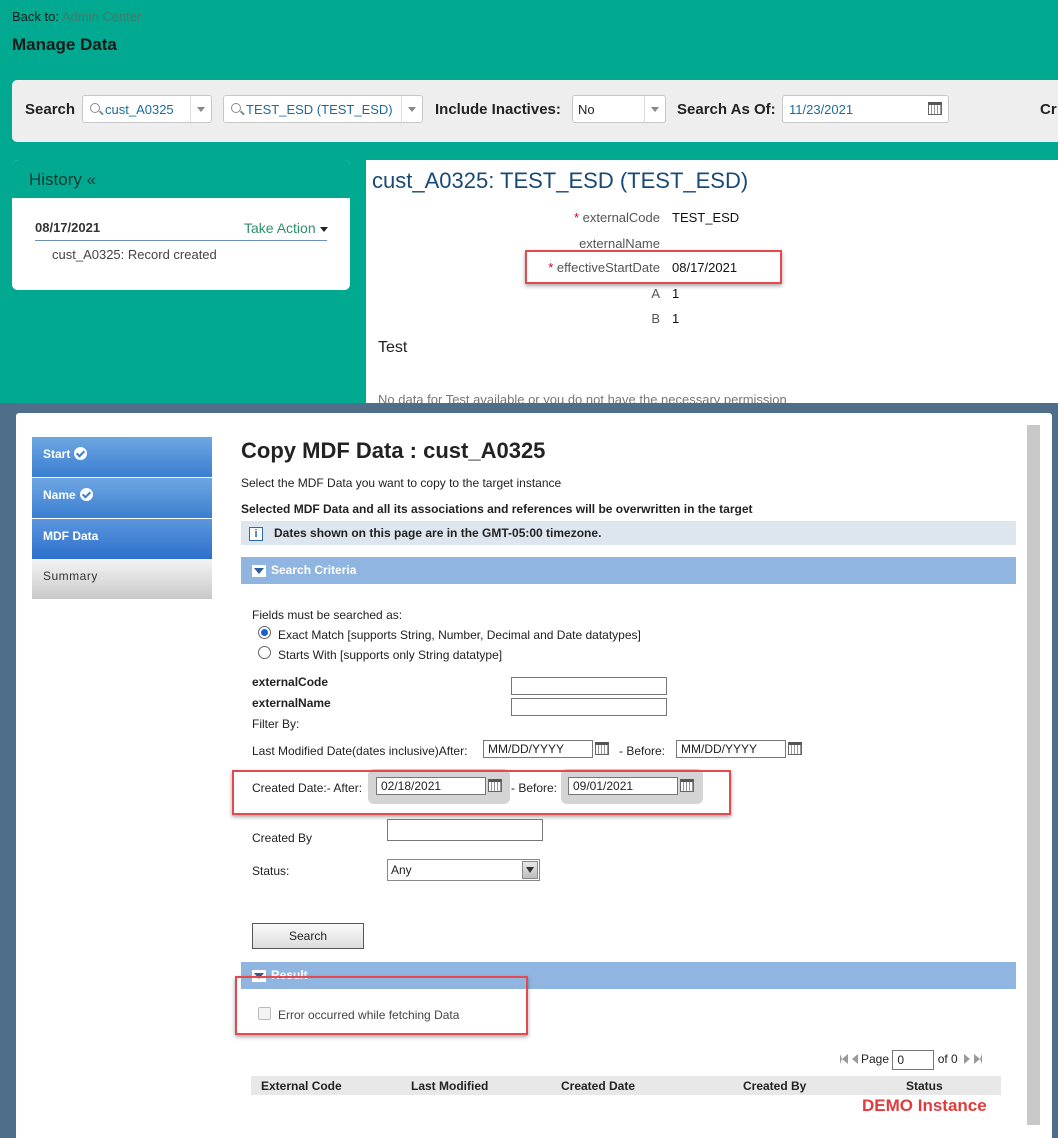  I want to click on object-type-combo: cust_A0325, so click(147, 109).